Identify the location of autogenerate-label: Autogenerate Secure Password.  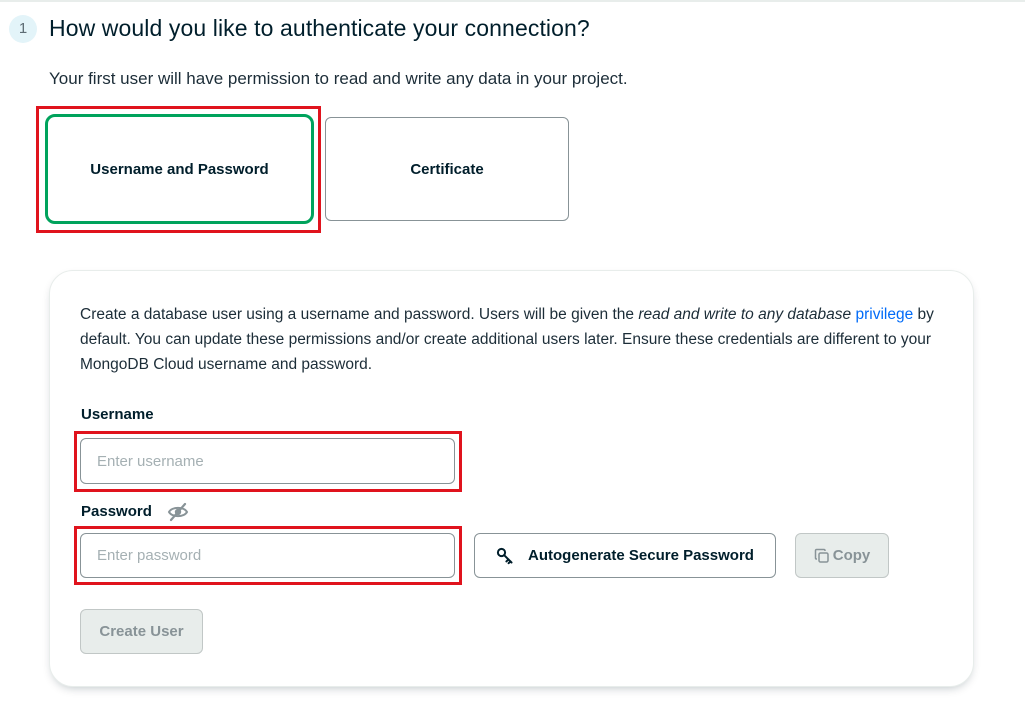
(641, 555).